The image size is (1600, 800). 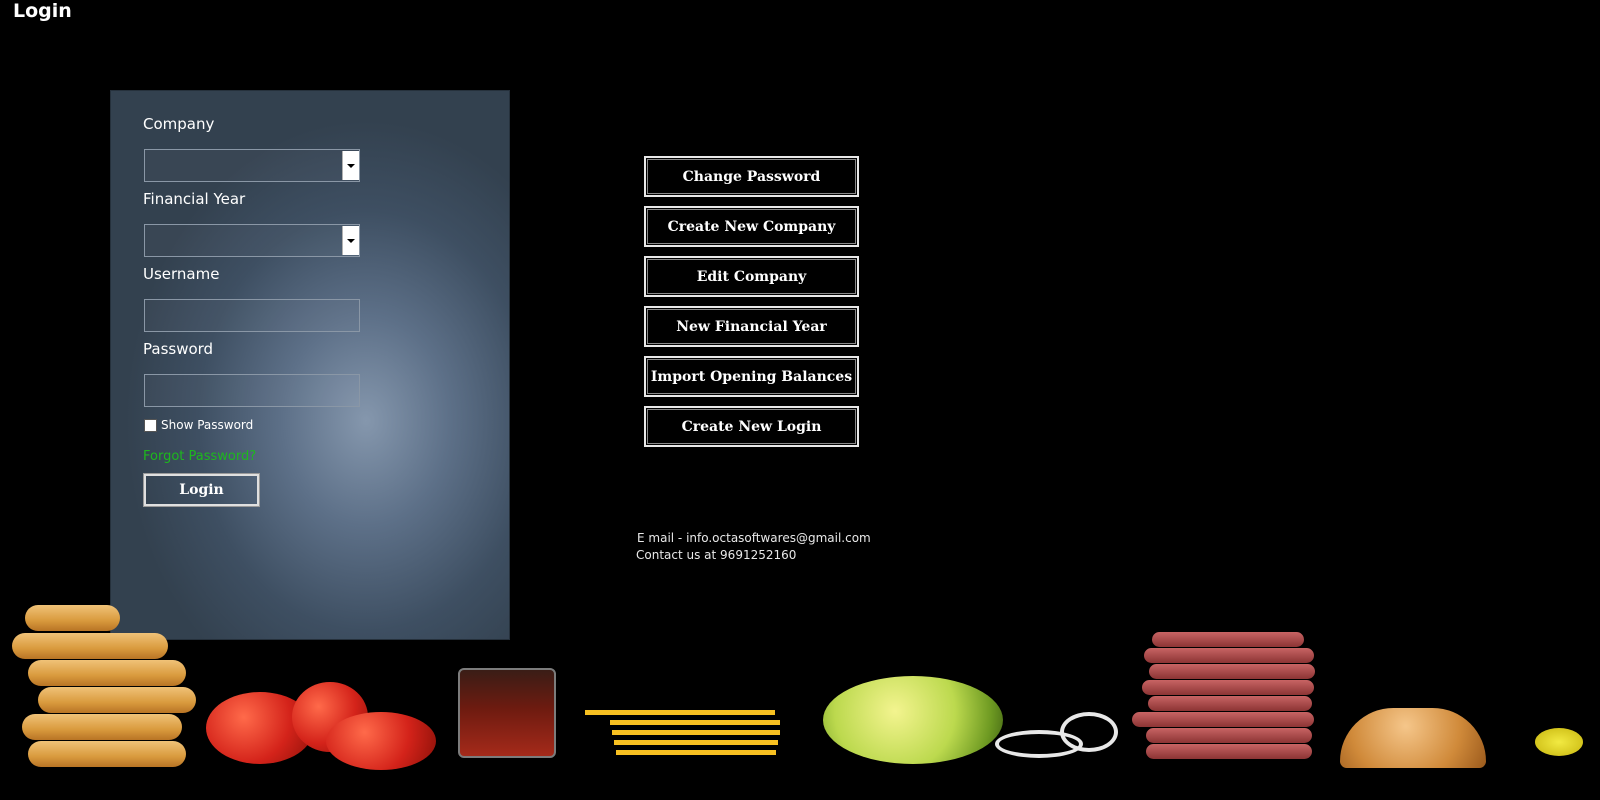 I want to click on create-new-company-button: Create New Company, so click(x=751, y=226).